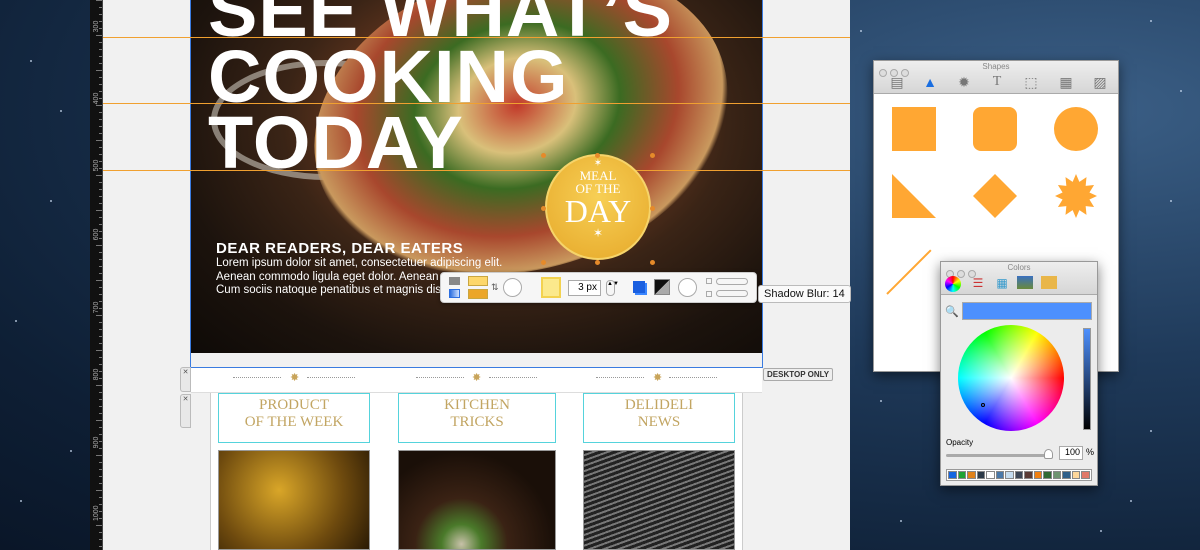 The image size is (1200, 550). I want to click on bottles-image, so click(294, 500).